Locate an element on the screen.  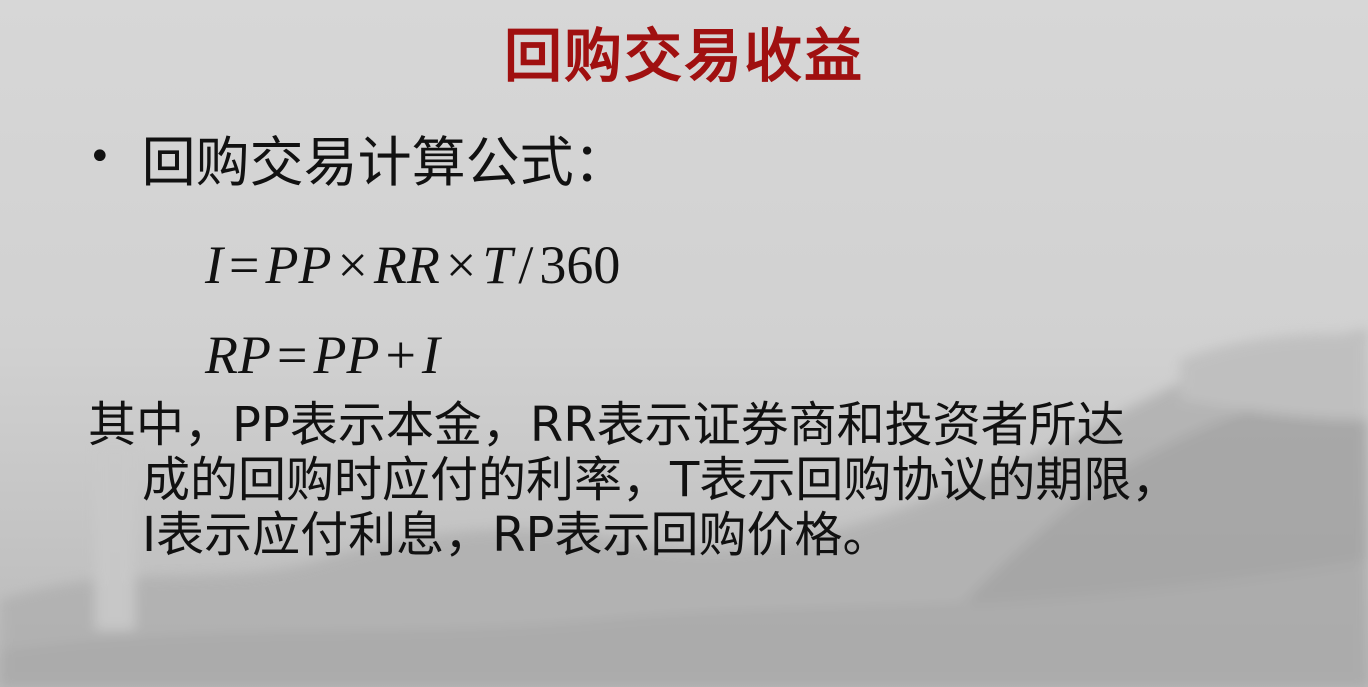
formula-operator: + is located at coordinates (400, 355).